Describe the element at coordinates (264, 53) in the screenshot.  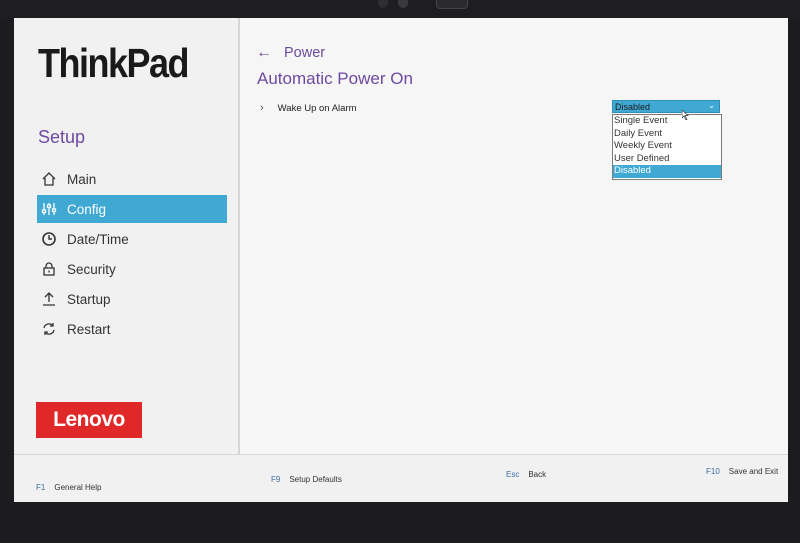
I see `back-arrow-icon: ←` at that location.